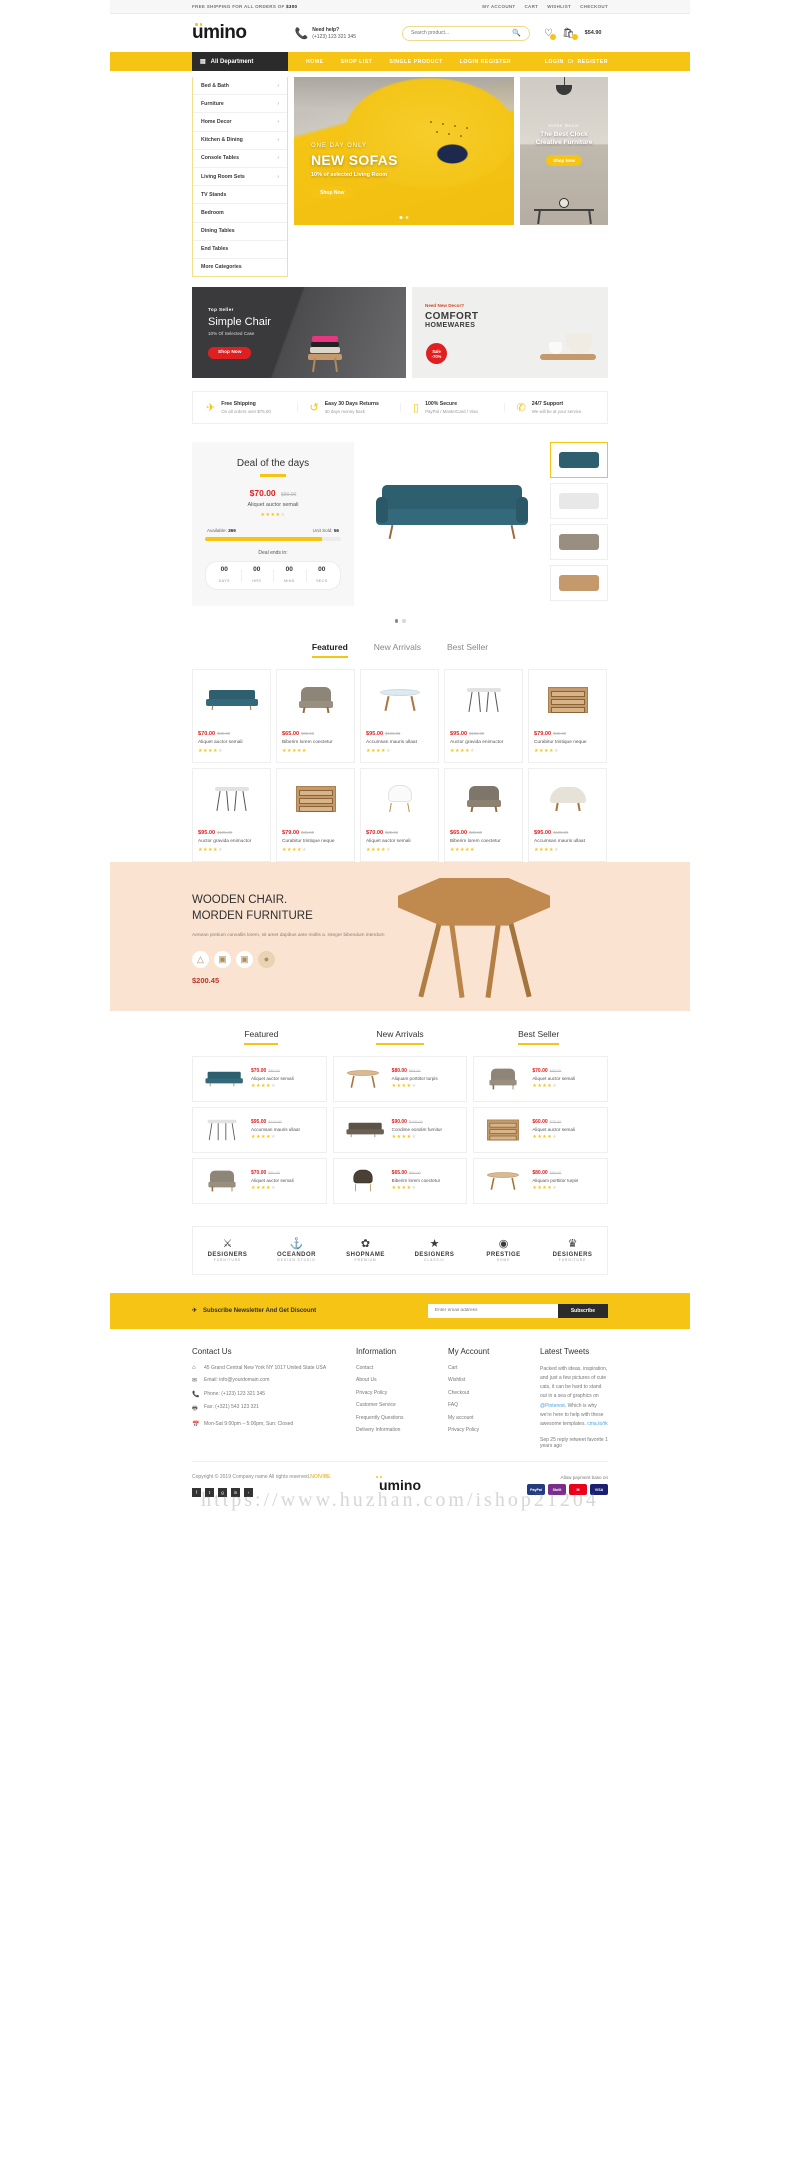 Image resolution: width=800 pixels, height=2157 pixels. What do you see at coordinates (550, 34) in the screenshot?
I see `wishlist-icon: ♡` at bounding box center [550, 34].